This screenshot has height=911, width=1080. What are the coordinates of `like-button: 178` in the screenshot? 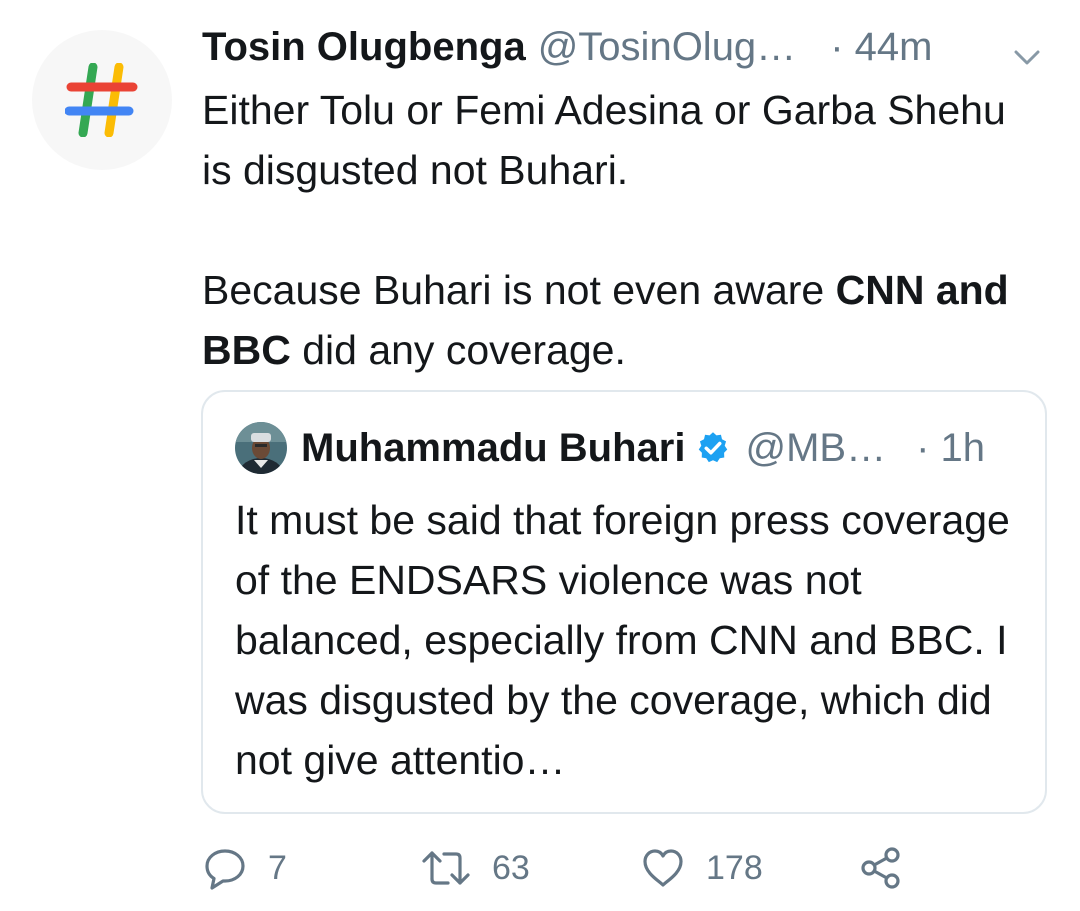 It's located at (701, 868).